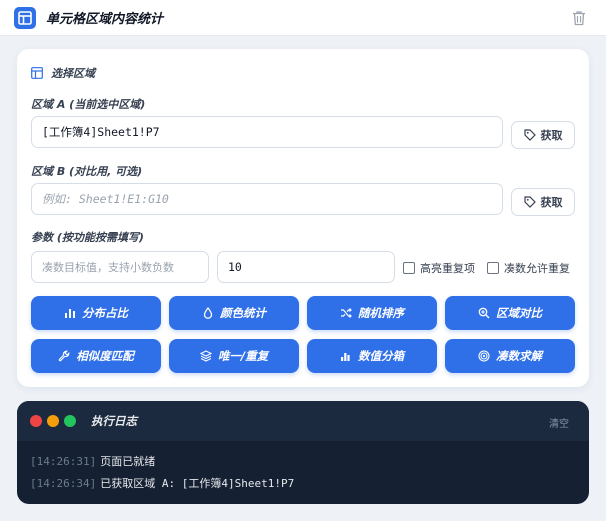  Describe the element at coordinates (381, 313) in the screenshot. I see `shuffle-label: 随机排序` at that location.